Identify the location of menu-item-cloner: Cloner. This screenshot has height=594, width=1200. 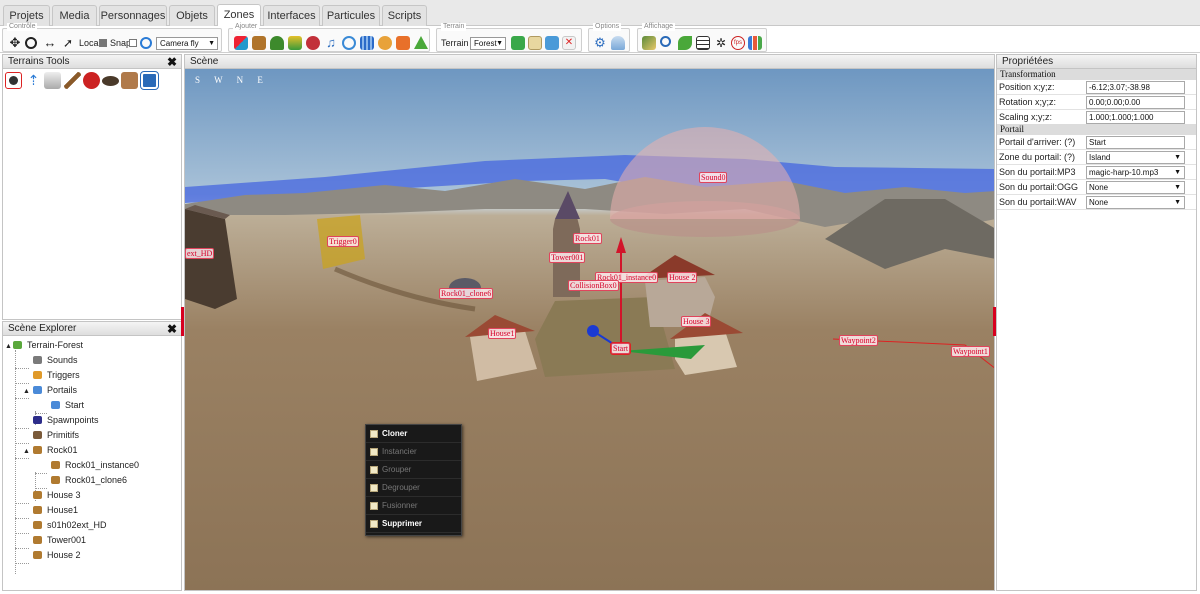
(413, 434).